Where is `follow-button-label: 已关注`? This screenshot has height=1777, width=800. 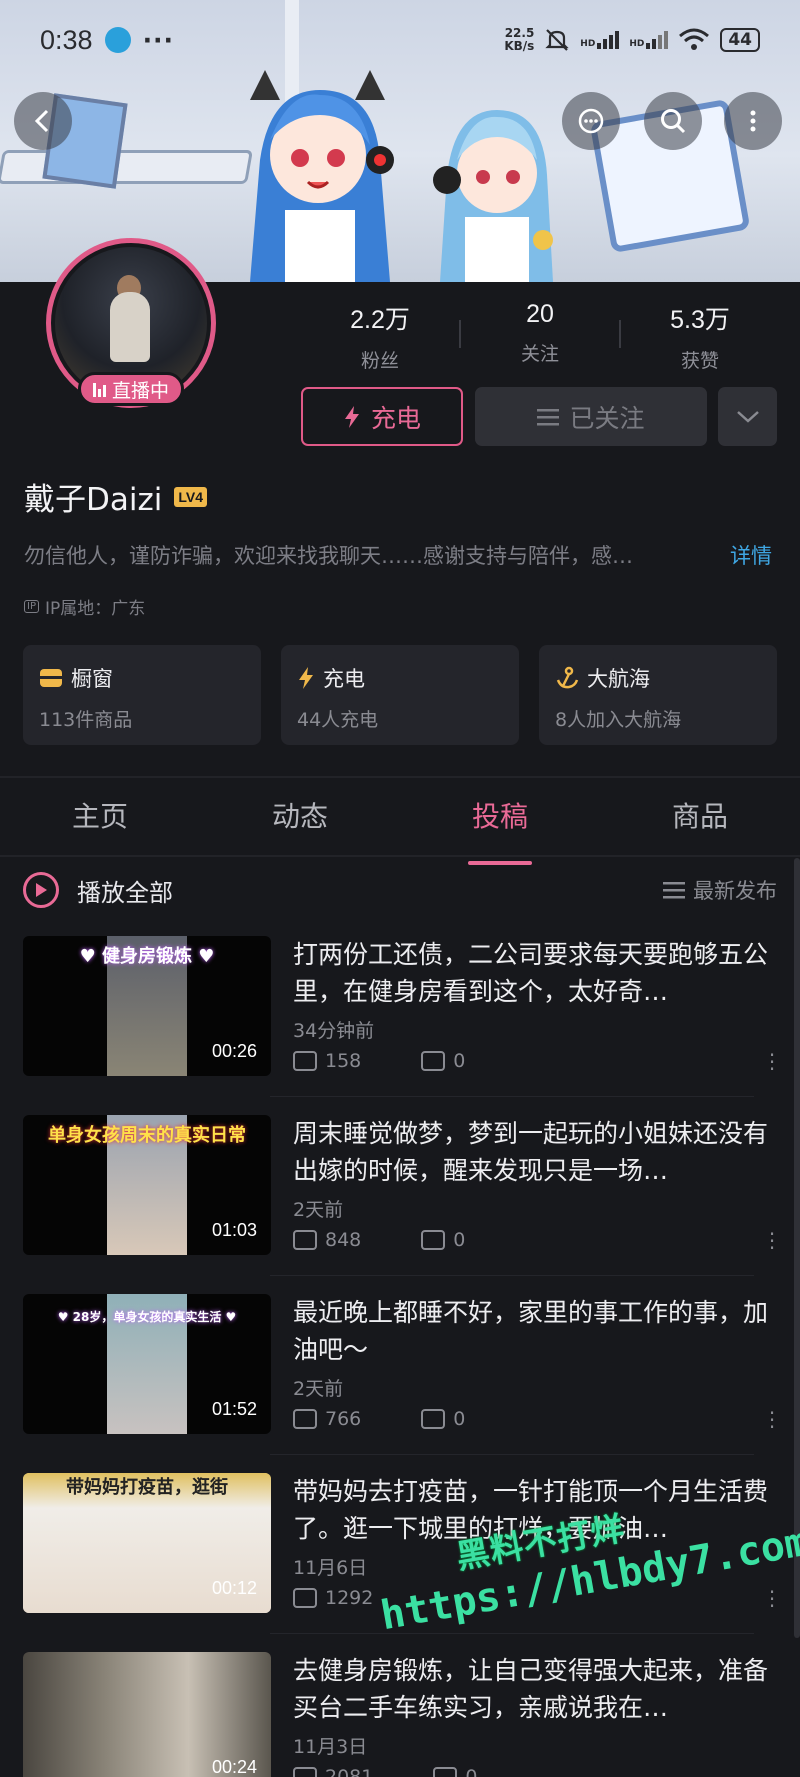
follow-button-label: 已关注 is located at coordinates (607, 418).